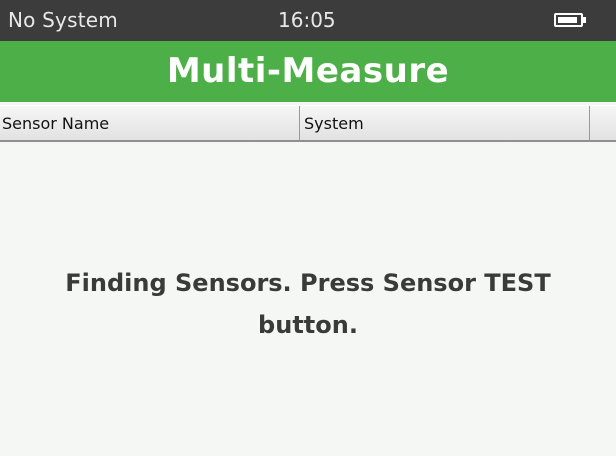  I want to click on app-title: Multi-Measure, so click(308, 71).